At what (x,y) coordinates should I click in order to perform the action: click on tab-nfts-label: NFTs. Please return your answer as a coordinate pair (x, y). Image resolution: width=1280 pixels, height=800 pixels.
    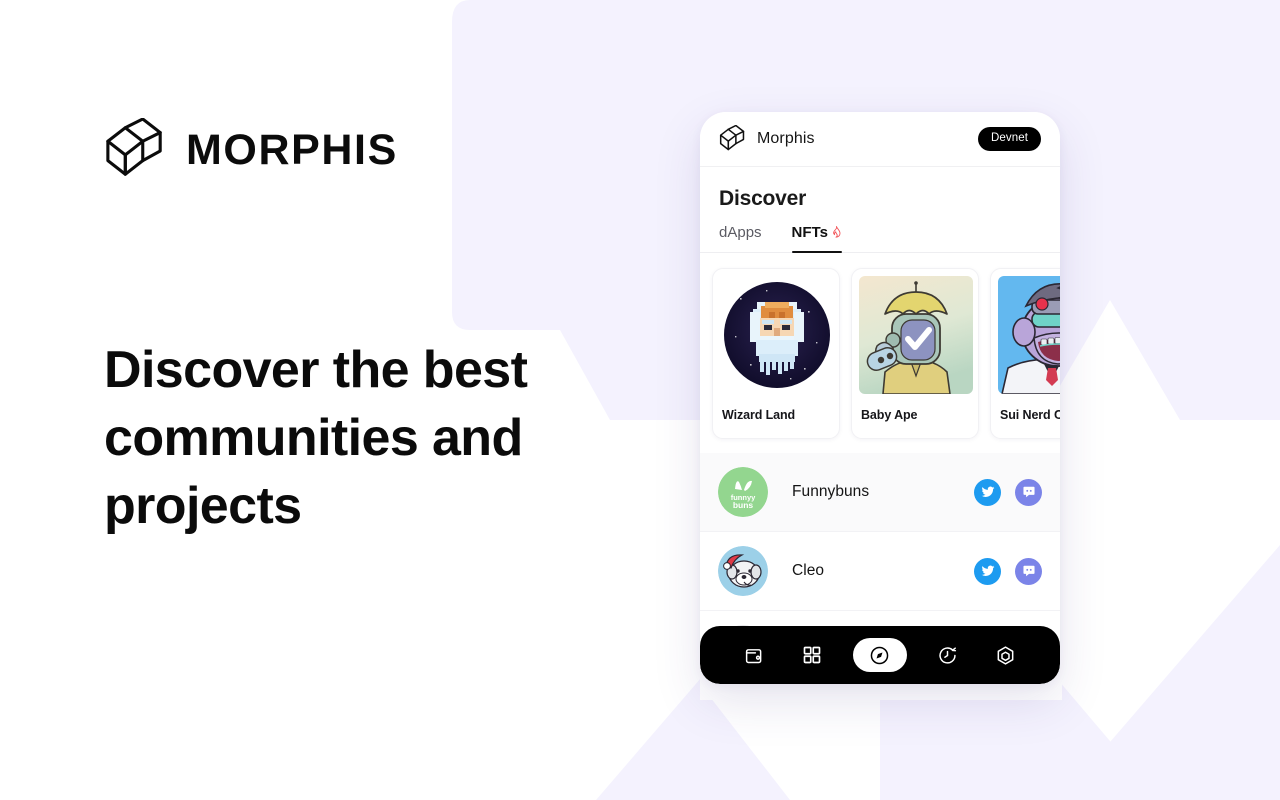
    Looking at the image, I should click on (809, 232).